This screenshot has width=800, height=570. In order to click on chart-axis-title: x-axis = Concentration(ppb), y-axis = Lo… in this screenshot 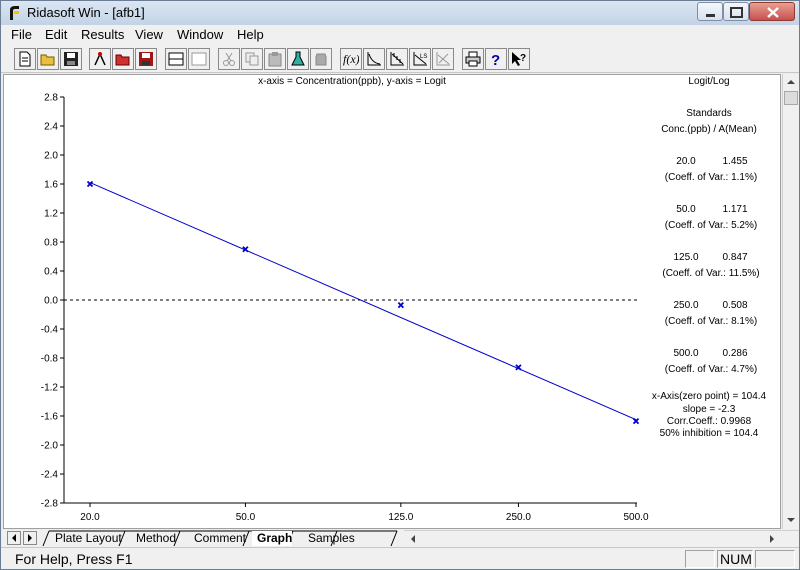, I will do `click(352, 81)`.